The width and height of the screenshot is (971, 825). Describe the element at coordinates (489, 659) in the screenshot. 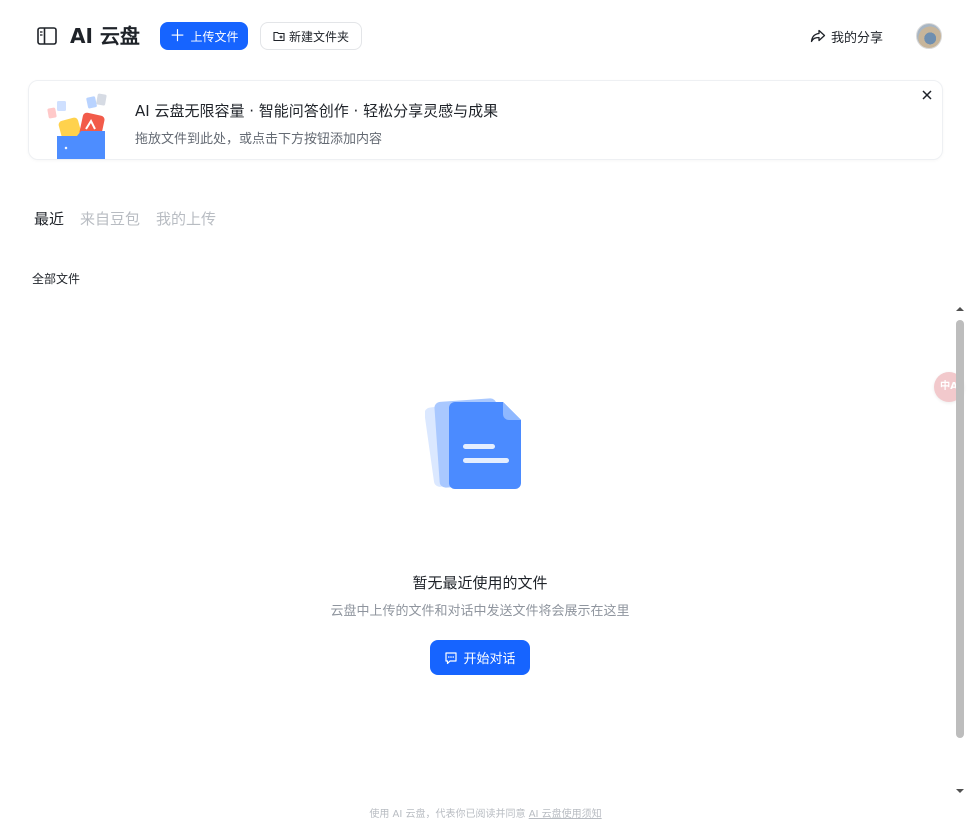

I see `start-chat-label: 开始对话` at that location.